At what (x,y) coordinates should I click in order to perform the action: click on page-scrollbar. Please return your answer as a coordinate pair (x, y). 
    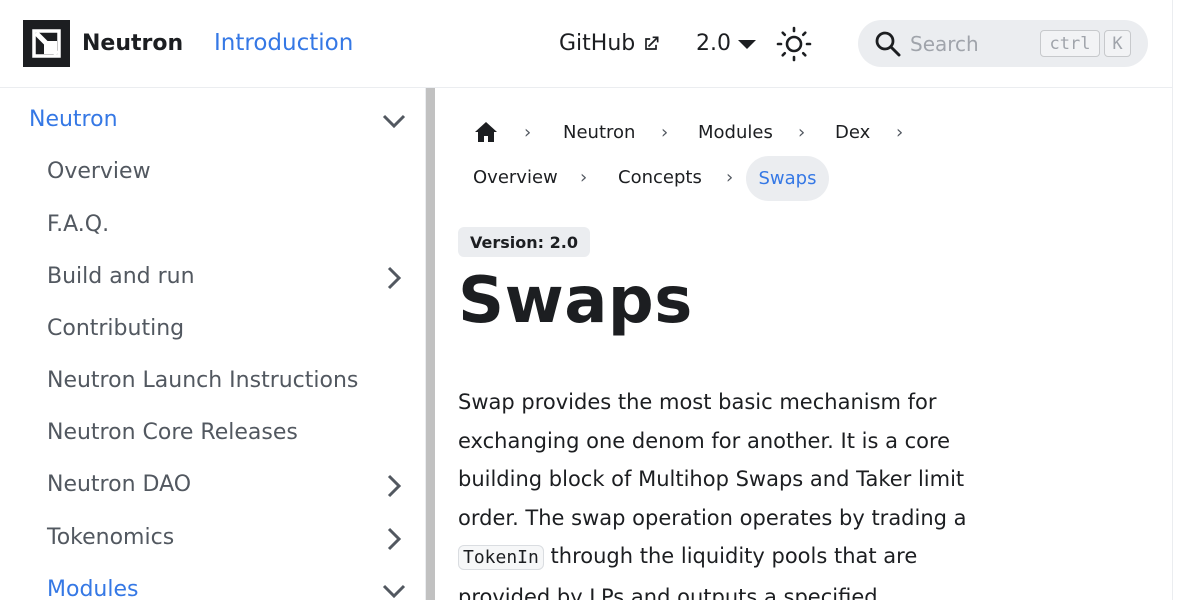
    Looking at the image, I should click on (1179, 300).